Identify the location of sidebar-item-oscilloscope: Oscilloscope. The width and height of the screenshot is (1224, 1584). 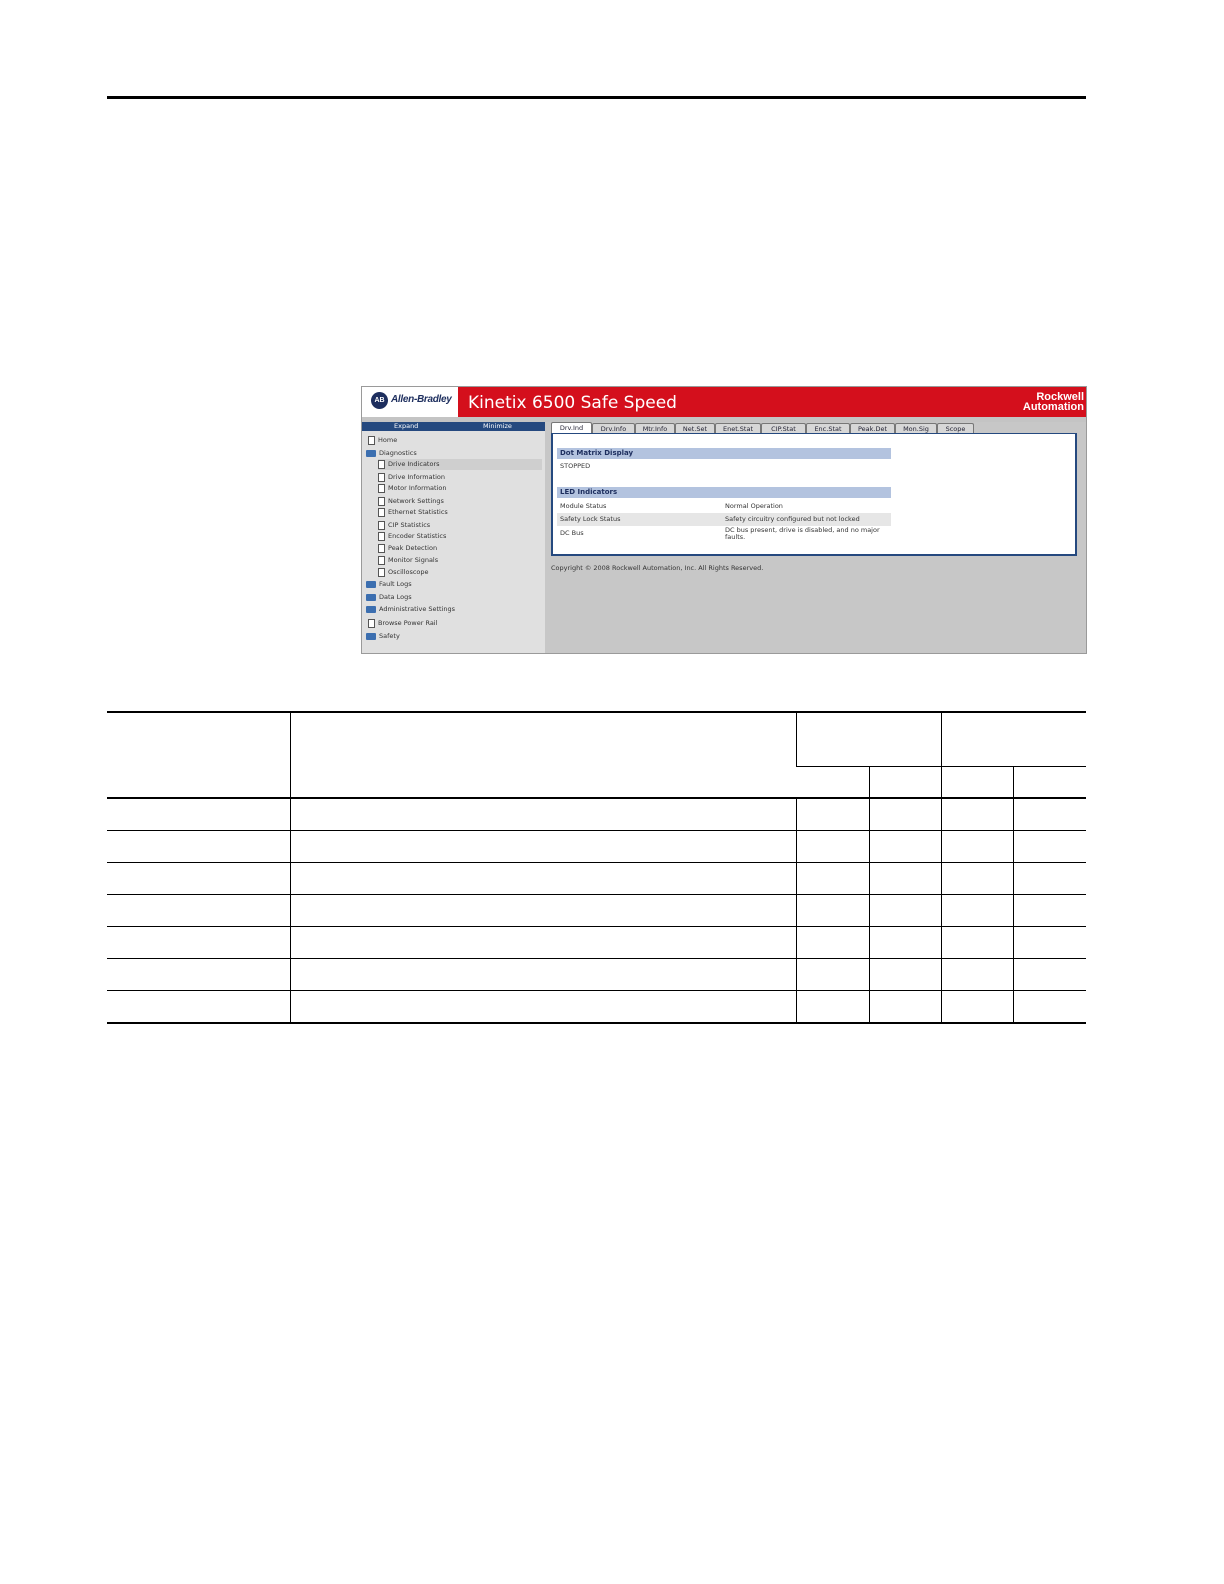
(403, 572).